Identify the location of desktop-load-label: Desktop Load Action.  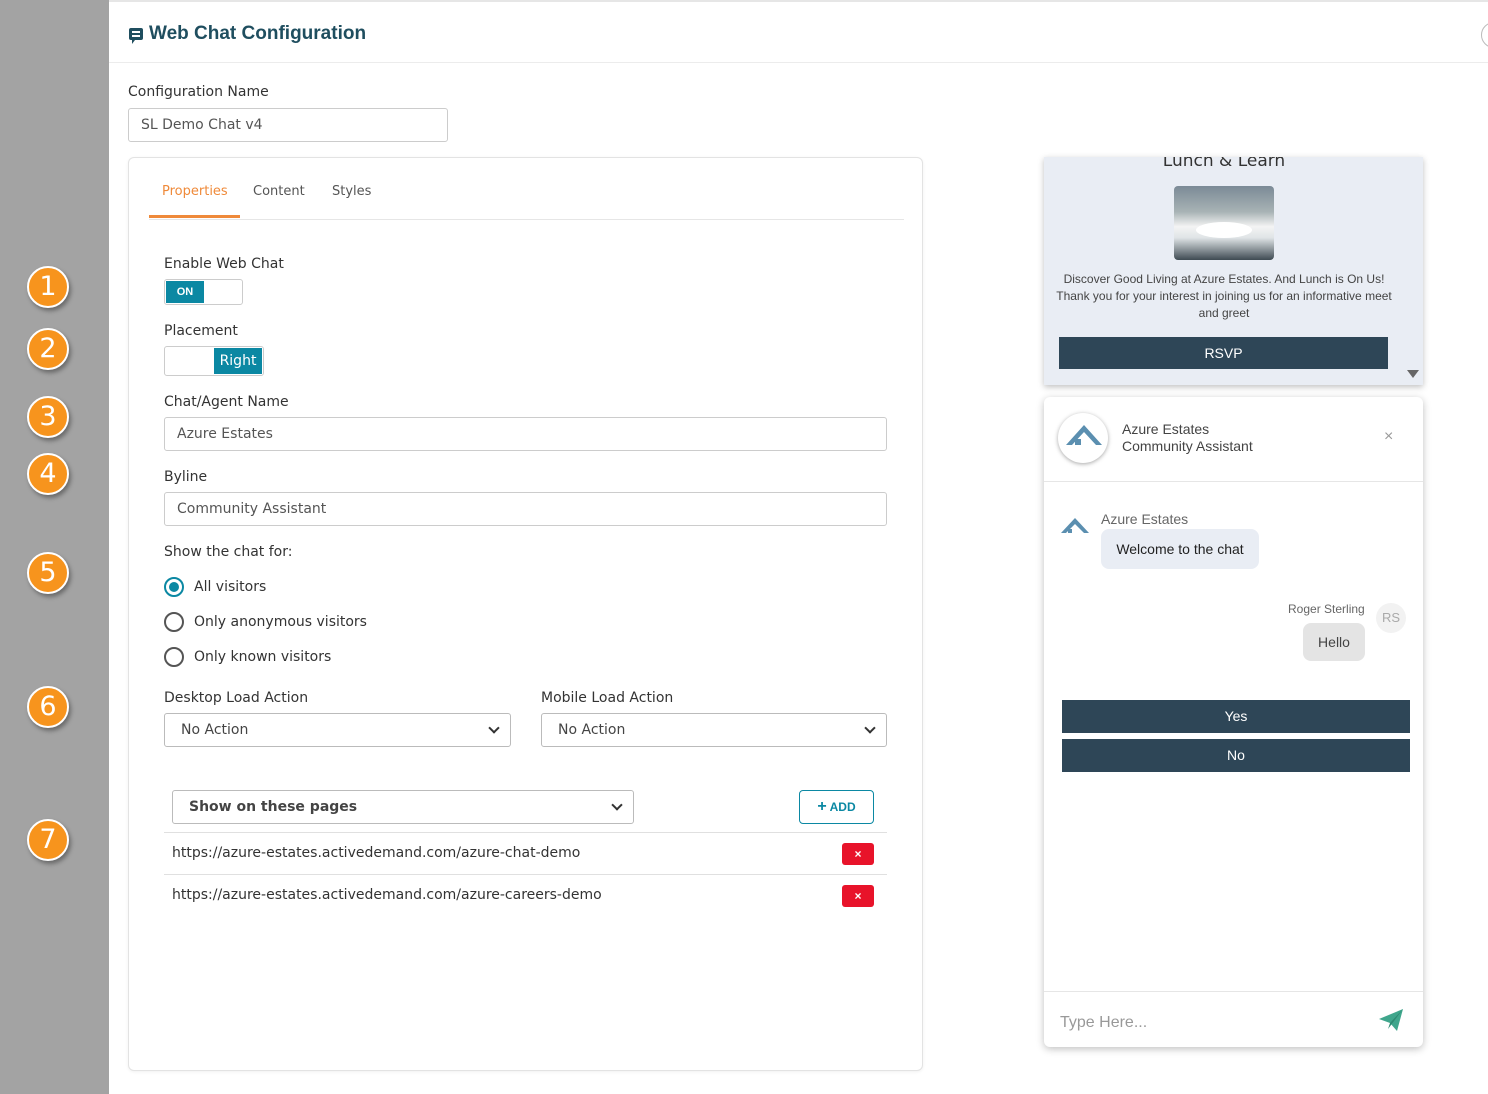
(236, 698).